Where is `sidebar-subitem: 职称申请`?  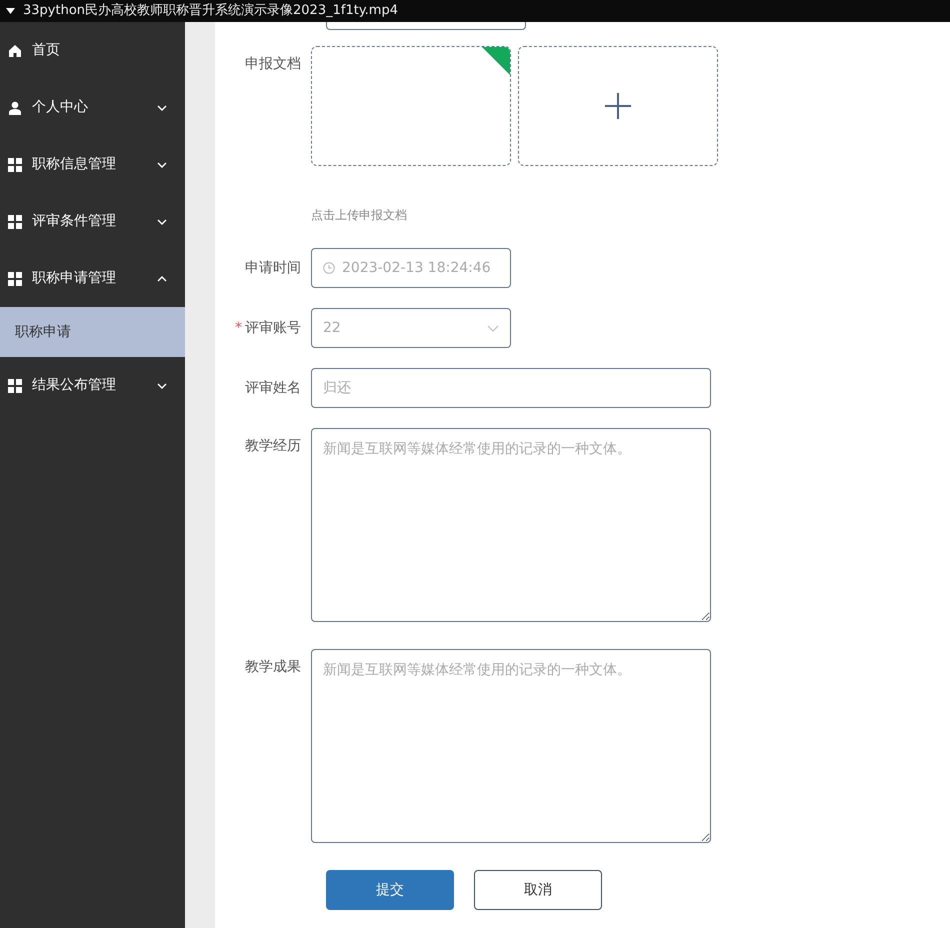
sidebar-subitem: 职称申请 is located at coordinates (92, 332).